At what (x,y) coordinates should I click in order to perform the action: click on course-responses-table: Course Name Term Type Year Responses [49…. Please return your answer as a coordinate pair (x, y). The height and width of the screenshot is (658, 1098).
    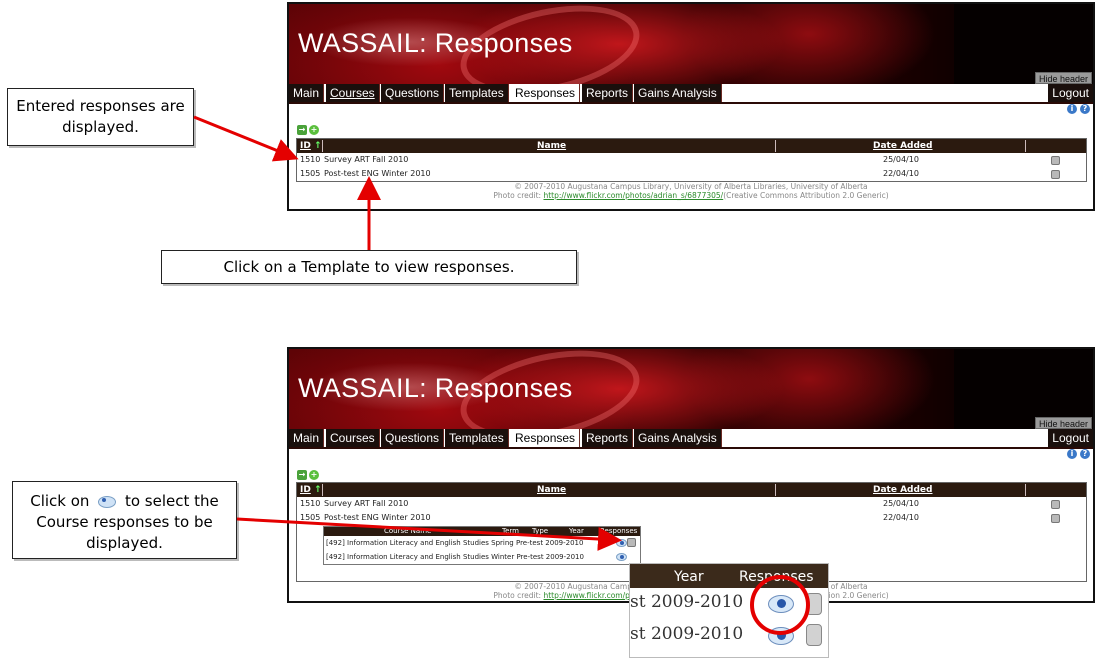
    Looking at the image, I should click on (482, 545).